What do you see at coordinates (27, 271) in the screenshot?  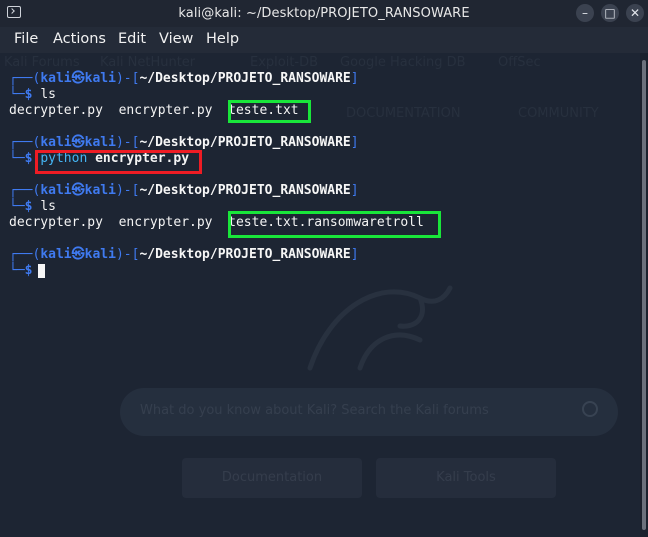 I see `command-line: └─$` at bounding box center [27, 271].